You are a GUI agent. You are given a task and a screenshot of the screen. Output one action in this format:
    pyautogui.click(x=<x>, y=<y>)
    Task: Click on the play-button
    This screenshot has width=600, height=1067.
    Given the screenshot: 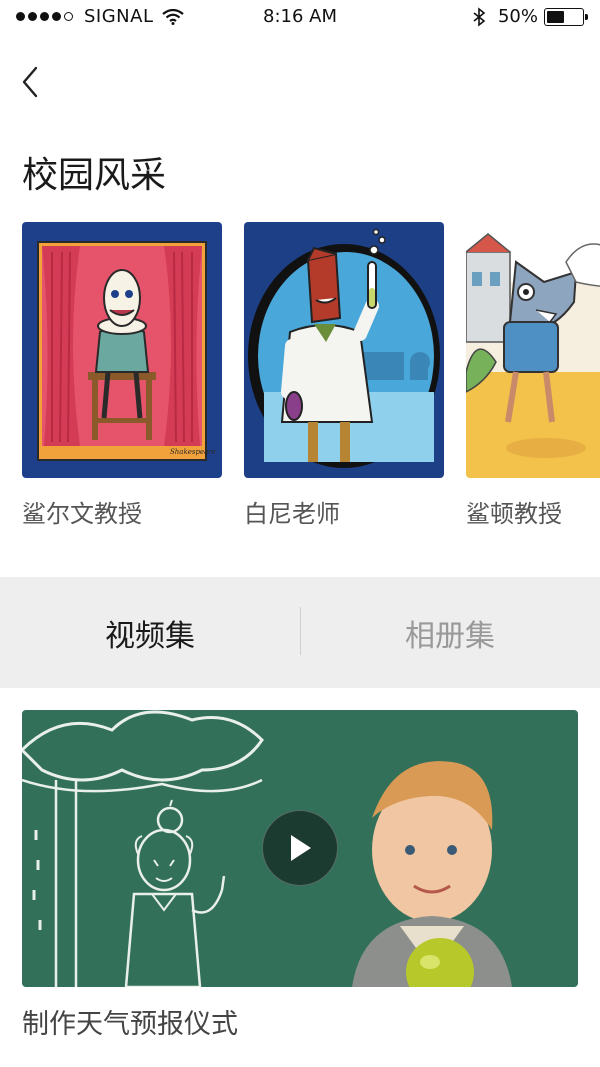 What is the action you would take?
    pyautogui.click(x=300, y=848)
    